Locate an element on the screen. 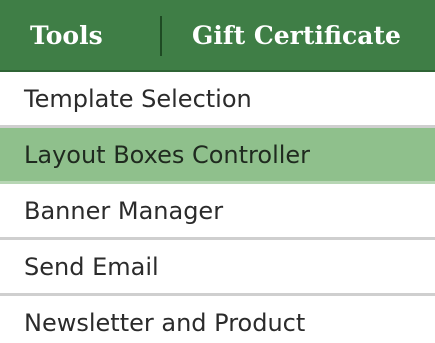 The height and width of the screenshot is (343, 435). menu-item-label: Banner Manager is located at coordinates (124, 211).